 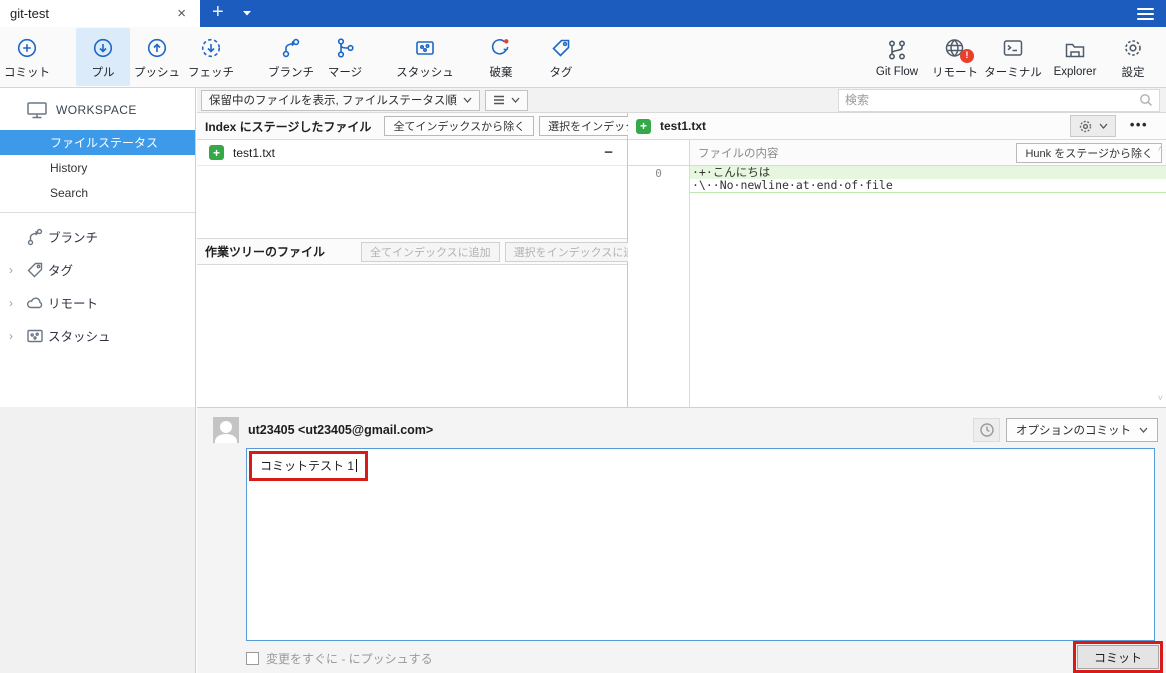 What do you see at coordinates (291, 57) in the screenshot?
I see `branch-toolbar-button: ブランチ` at bounding box center [291, 57].